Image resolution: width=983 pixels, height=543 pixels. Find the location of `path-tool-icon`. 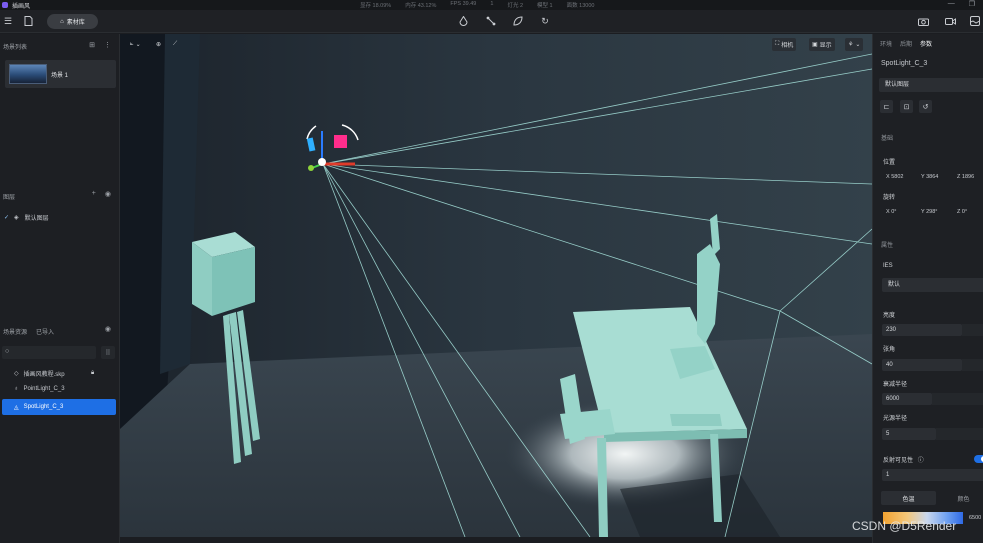

path-tool-icon is located at coordinates (491, 21).